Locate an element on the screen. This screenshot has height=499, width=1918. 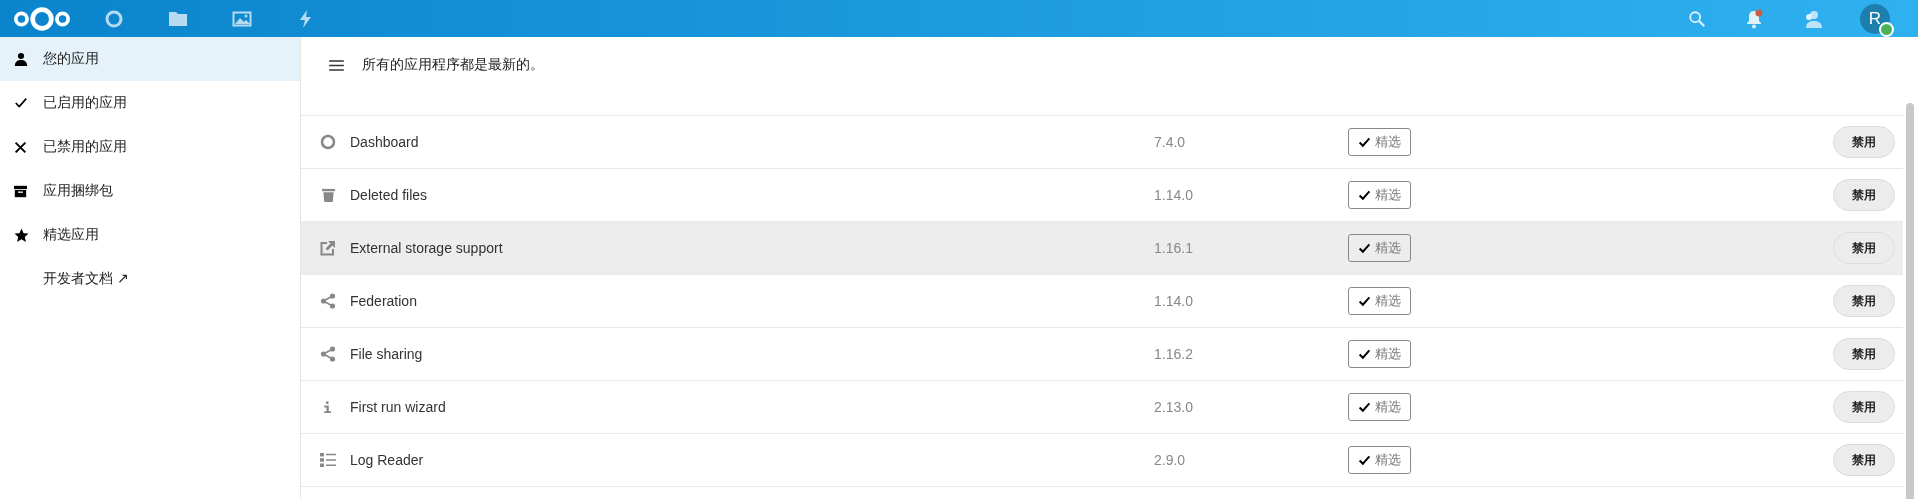
app-name: Dashboard is located at coordinates (385, 142).